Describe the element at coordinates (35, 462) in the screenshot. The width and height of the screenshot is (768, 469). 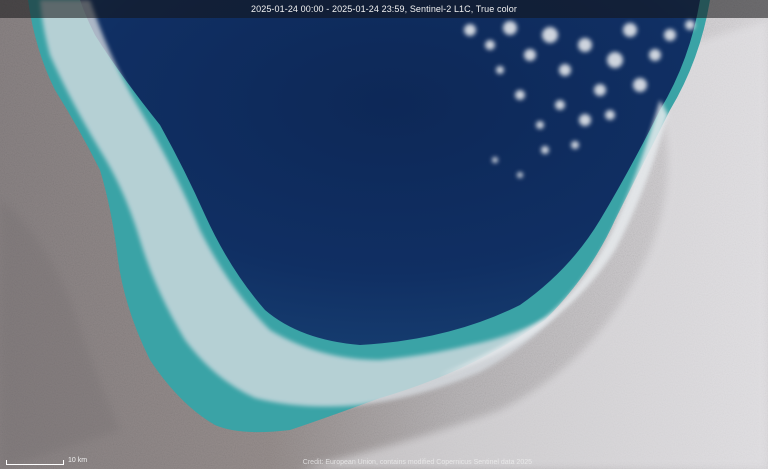
I see `scale-line` at that location.